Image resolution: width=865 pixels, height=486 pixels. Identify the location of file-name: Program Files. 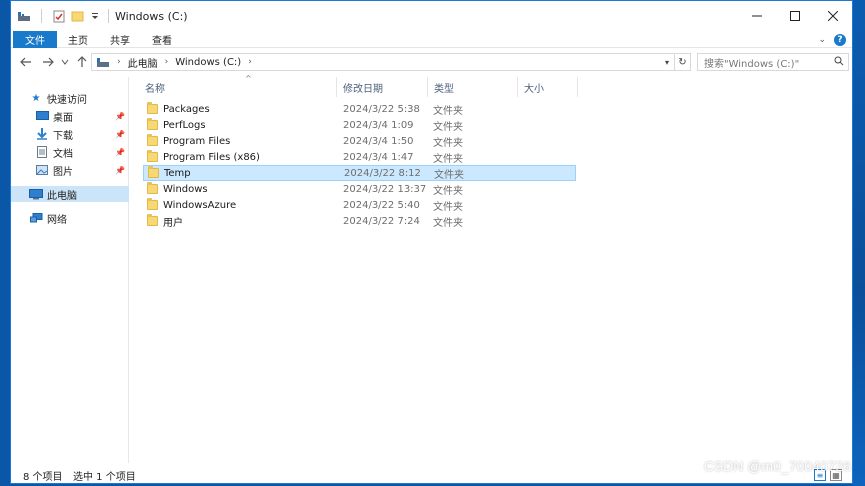
(197, 141).